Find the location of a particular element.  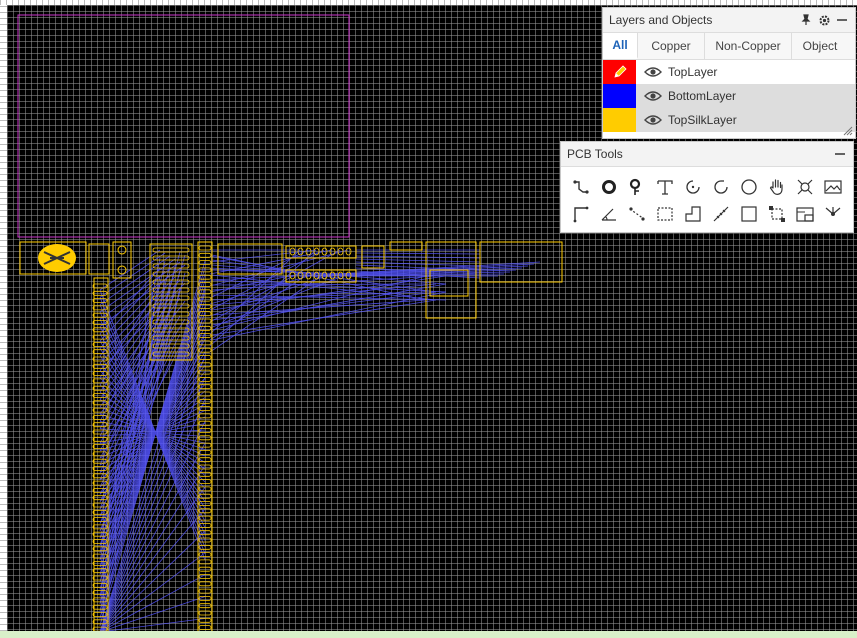

pan-tool is located at coordinates (777, 186).